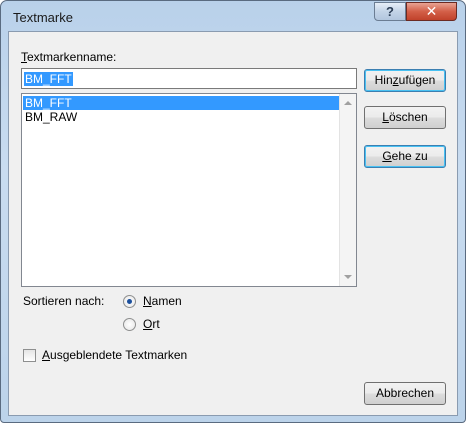 This screenshot has width=466, height=423. I want to click on bookmark-name-input: BM_FFT, so click(189, 78).